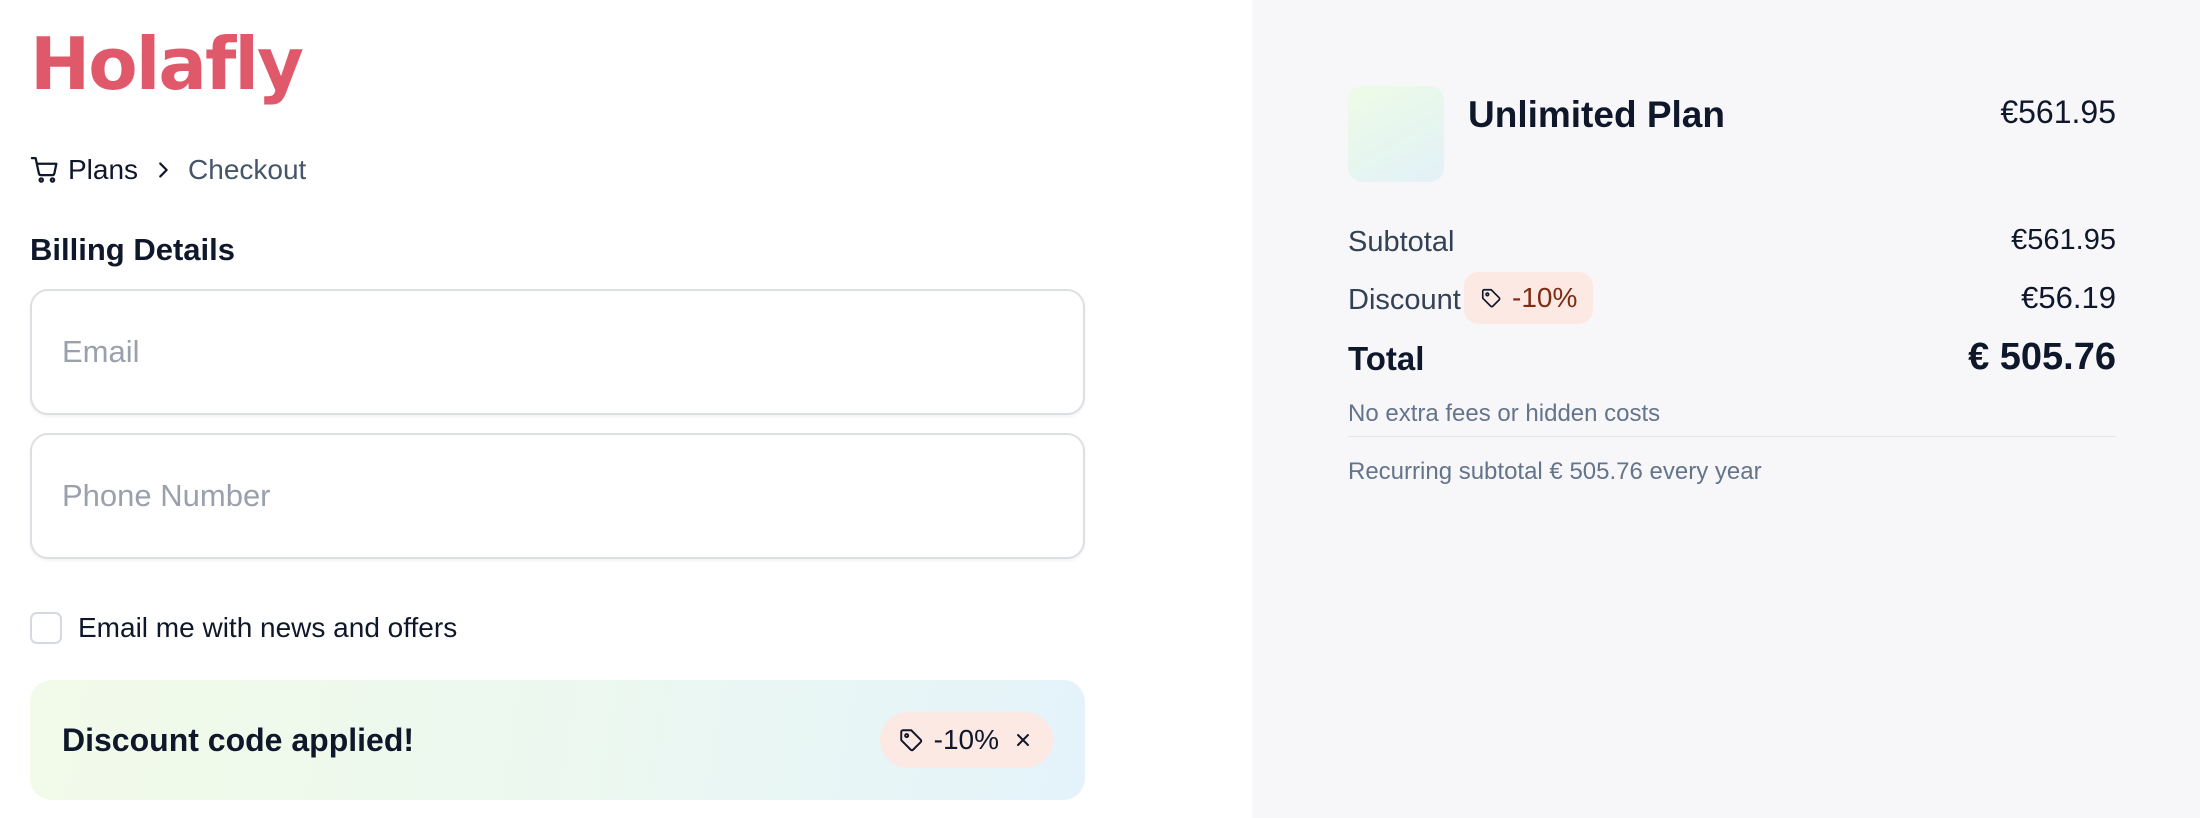 This screenshot has width=2200, height=818. What do you see at coordinates (238, 739) in the screenshot?
I see `discount-applied-text: Discount code applied!` at bounding box center [238, 739].